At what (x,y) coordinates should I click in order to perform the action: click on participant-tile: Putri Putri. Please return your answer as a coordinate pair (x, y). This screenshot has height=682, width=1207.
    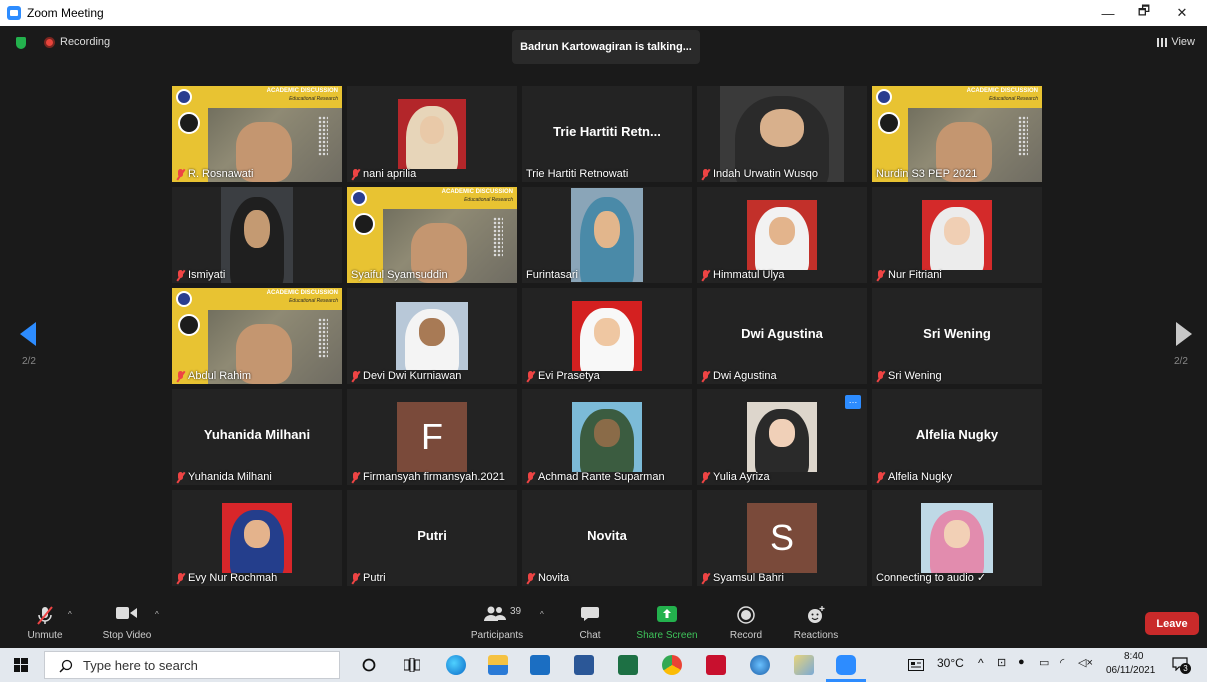
    Looking at the image, I should click on (432, 538).